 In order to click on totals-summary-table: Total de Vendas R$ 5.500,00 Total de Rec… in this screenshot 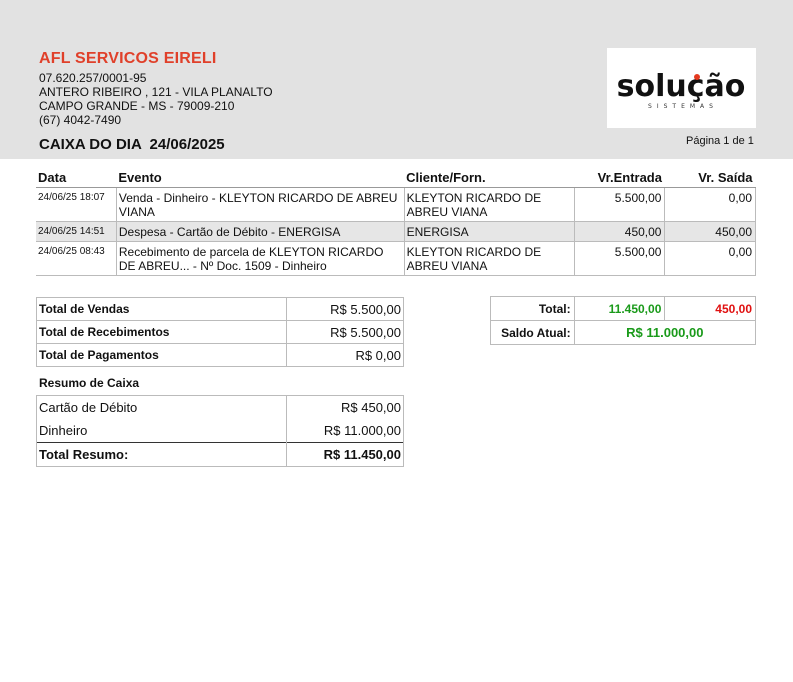, I will do `click(219, 332)`.